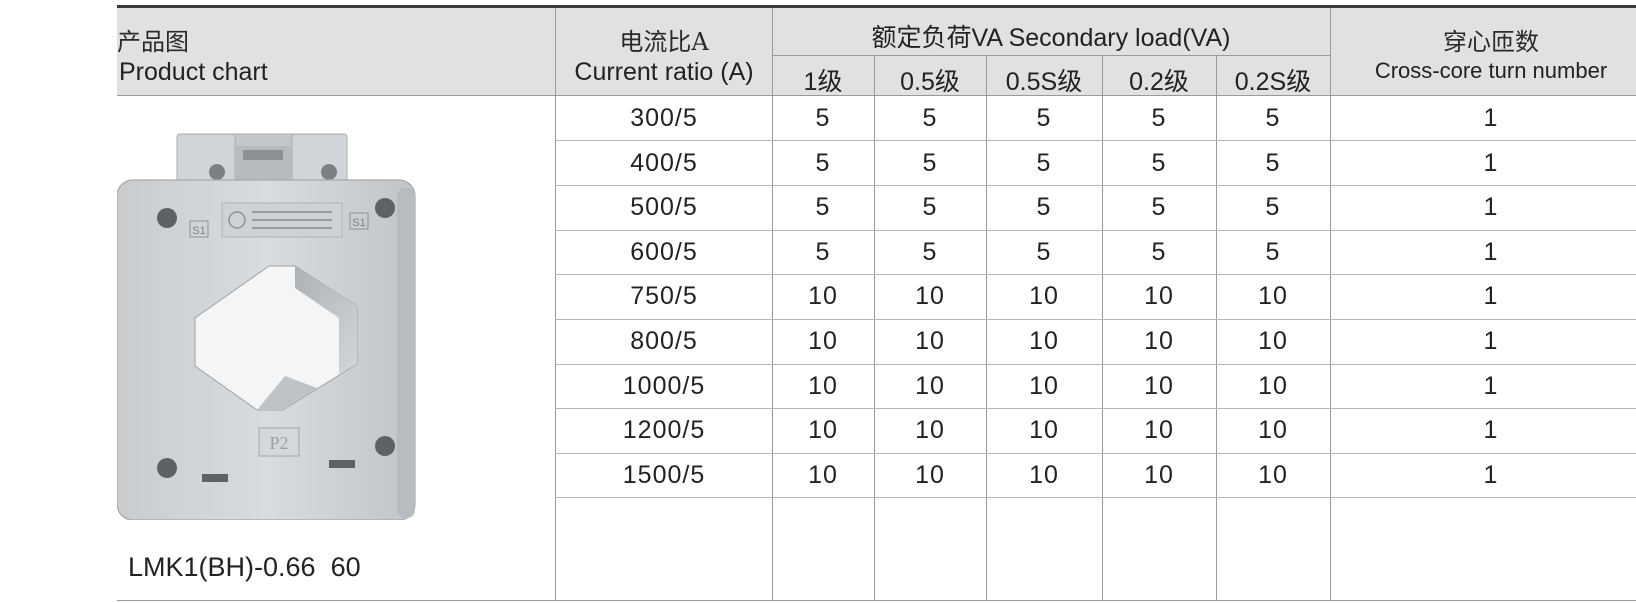 This screenshot has height=603, width=1636. What do you see at coordinates (664, 118) in the screenshot?
I see `ratio-cell: 300/5` at bounding box center [664, 118].